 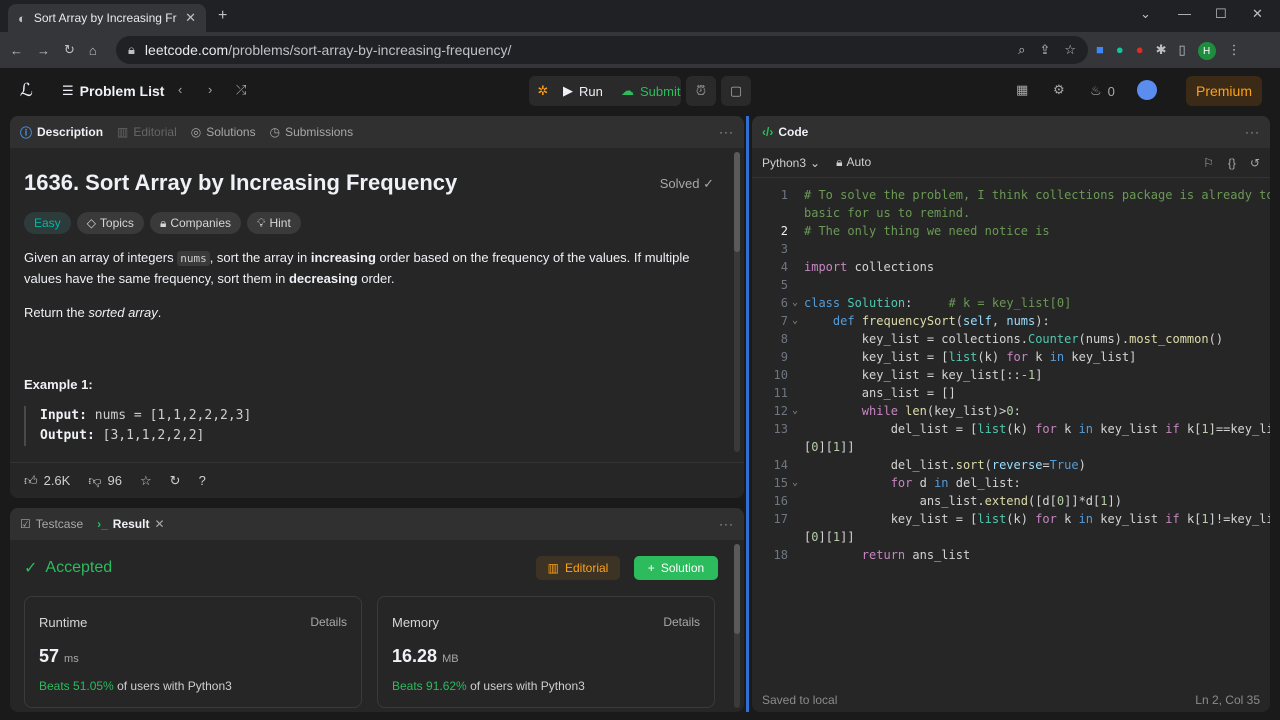 What do you see at coordinates (1224, 91) in the screenshot?
I see `premium-button: Premium` at bounding box center [1224, 91].